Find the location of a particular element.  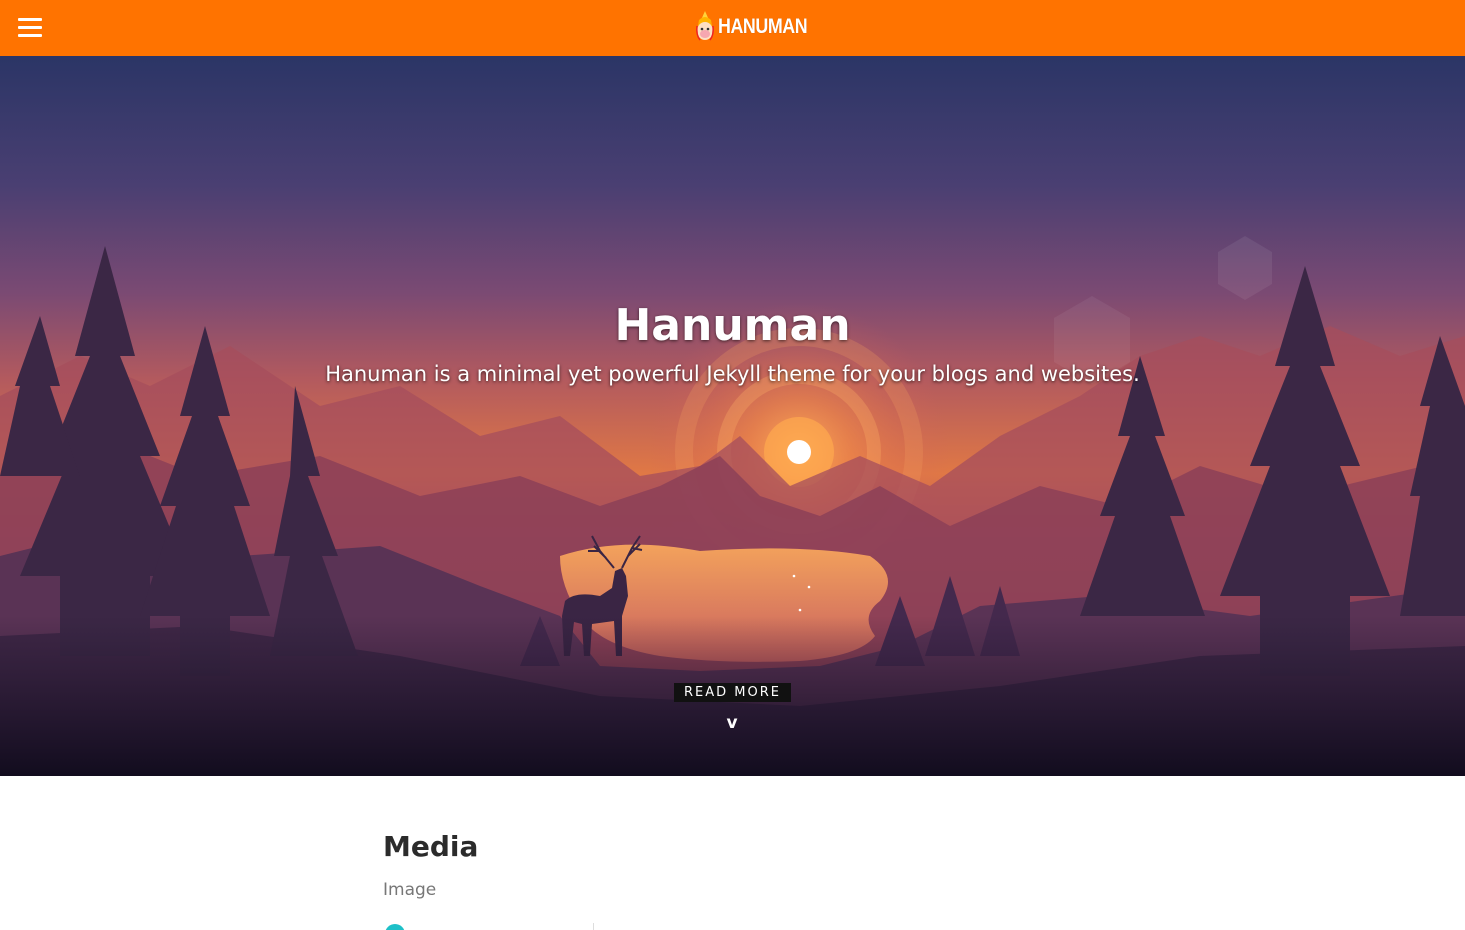

brand-link: HANUMAN is located at coordinates (758, 27).